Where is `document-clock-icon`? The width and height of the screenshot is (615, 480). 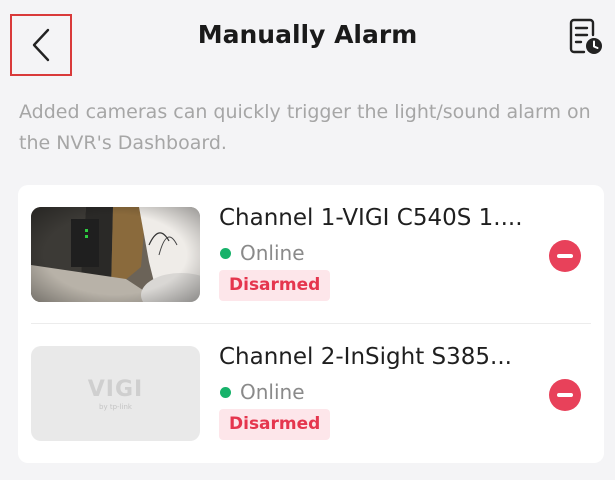 document-clock-icon is located at coordinates (585, 36).